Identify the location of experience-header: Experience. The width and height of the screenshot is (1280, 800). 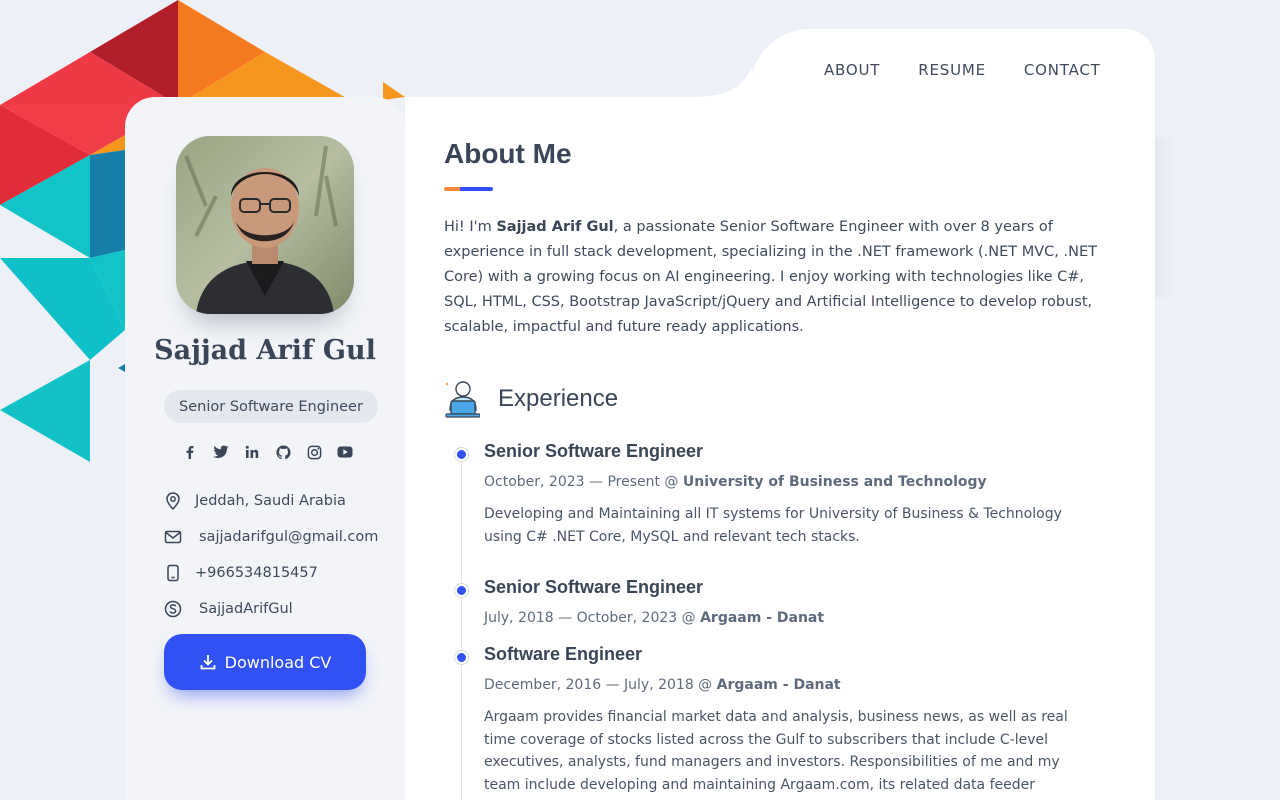
(531, 399).